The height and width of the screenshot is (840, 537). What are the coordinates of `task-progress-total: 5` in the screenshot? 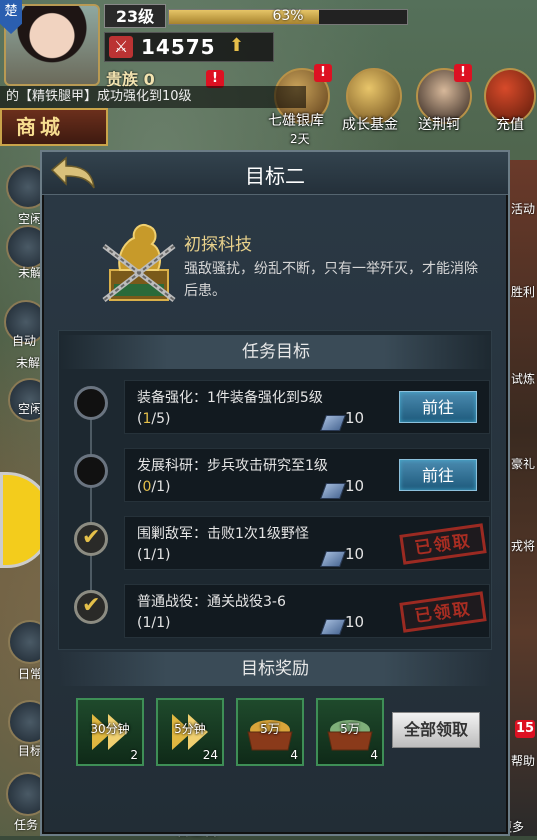 It's located at (161, 419).